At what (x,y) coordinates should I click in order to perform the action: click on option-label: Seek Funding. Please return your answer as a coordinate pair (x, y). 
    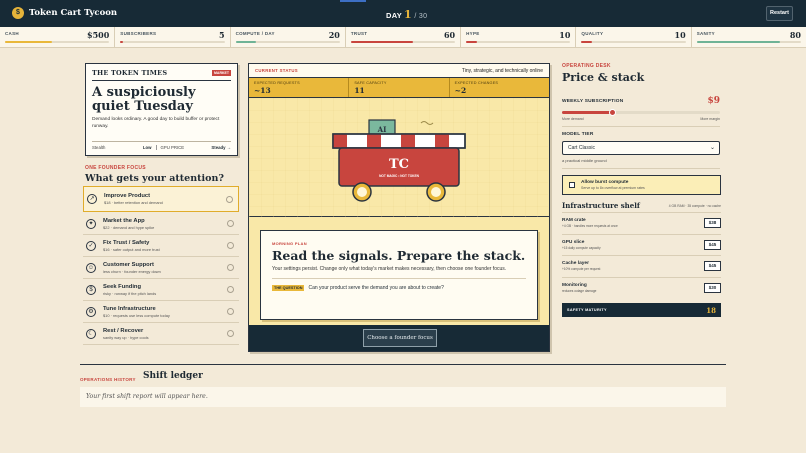
    Looking at the image, I should click on (122, 286).